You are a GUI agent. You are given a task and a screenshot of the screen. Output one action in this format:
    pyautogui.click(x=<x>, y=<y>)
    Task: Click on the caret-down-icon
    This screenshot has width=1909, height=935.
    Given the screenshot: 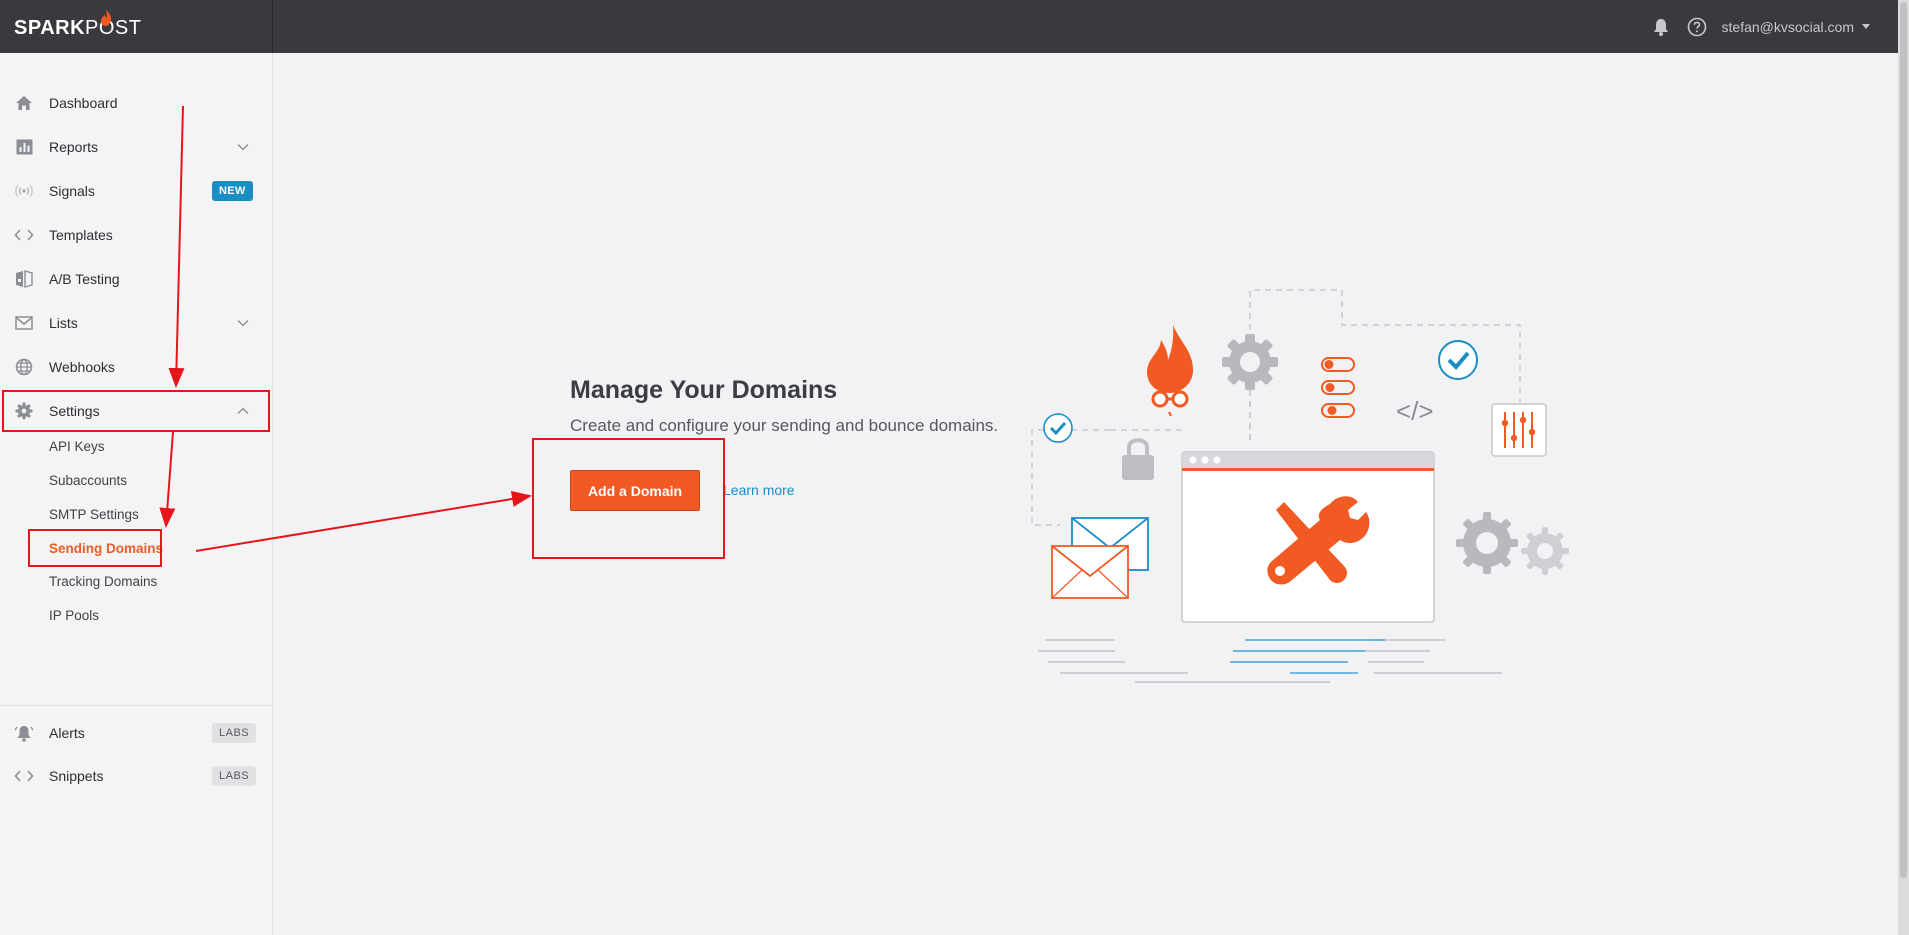 What is the action you would take?
    pyautogui.click(x=1866, y=26)
    